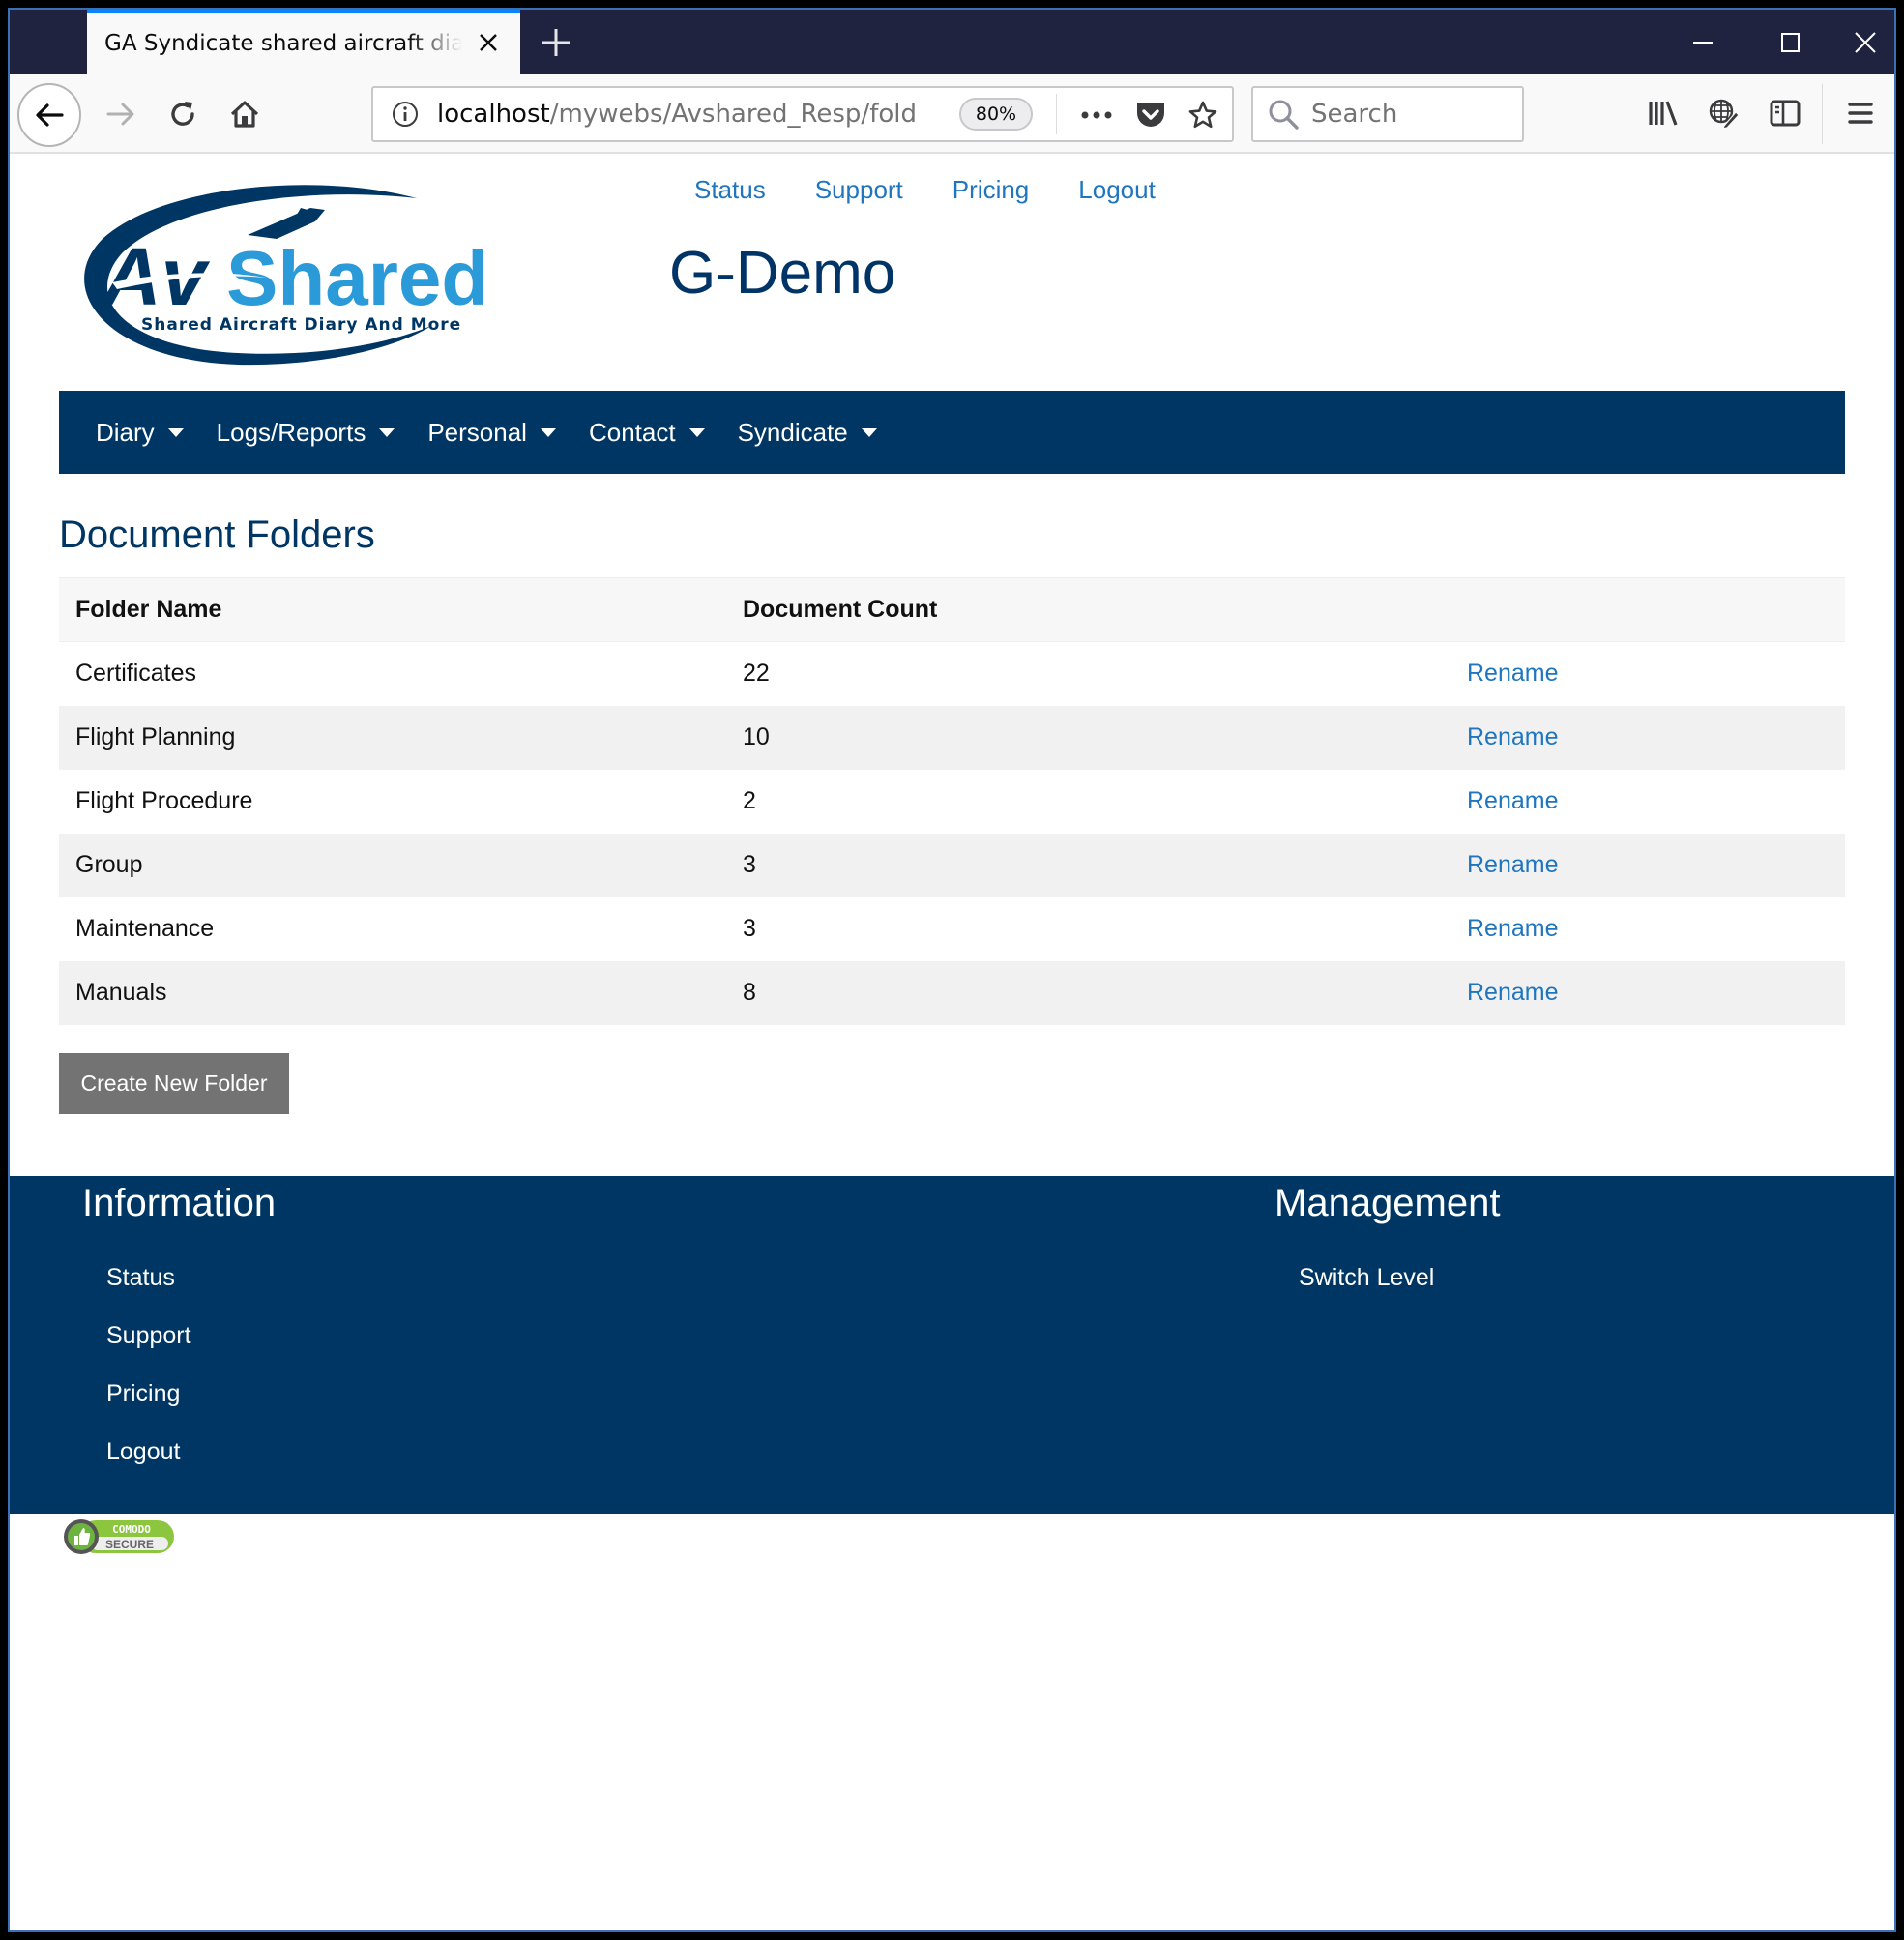  Describe the element at coordinates (1865, 42) in the screenshot. I see `window-close-icon` at that location.